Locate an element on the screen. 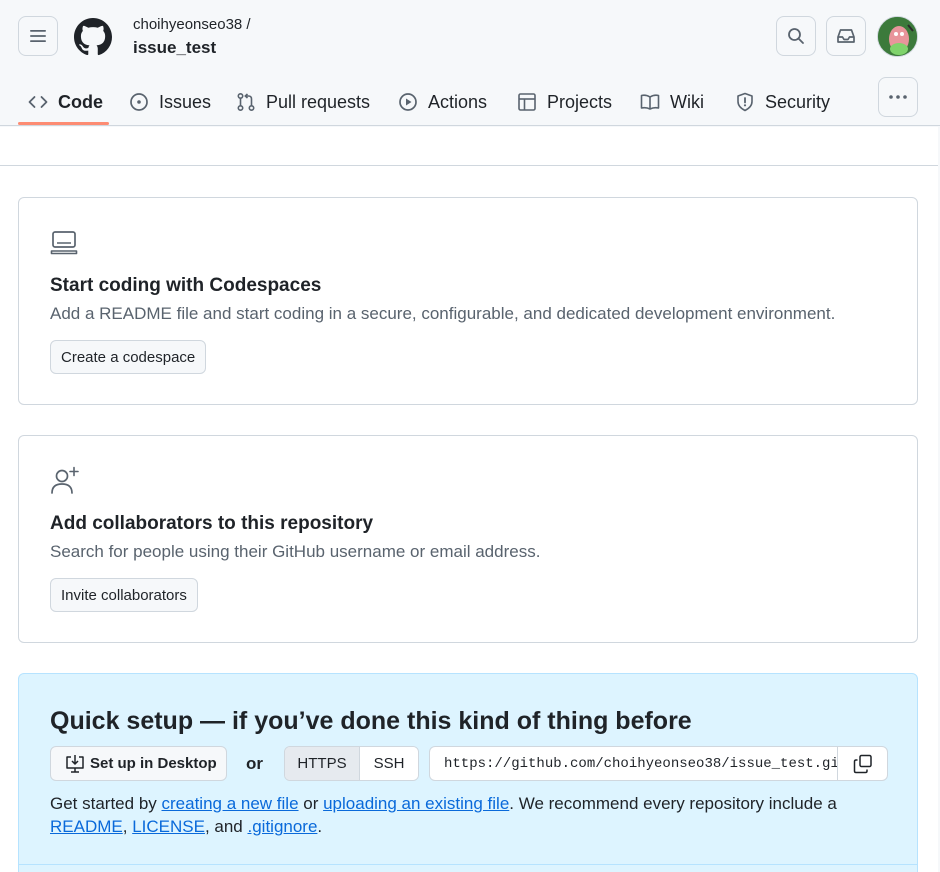  tab-issues-label: Issues is located at coordinates (185, 101).